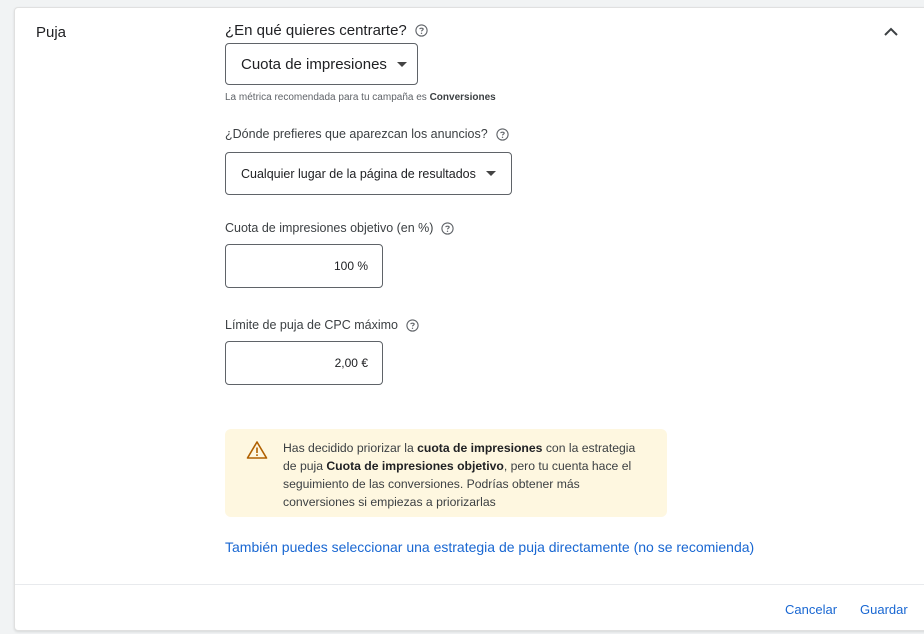  What do you see at coordinates (348, 448) in the screenshot?
I see `warning-text-1: Has decidido priorizar la` at bounding box center [348, 448].